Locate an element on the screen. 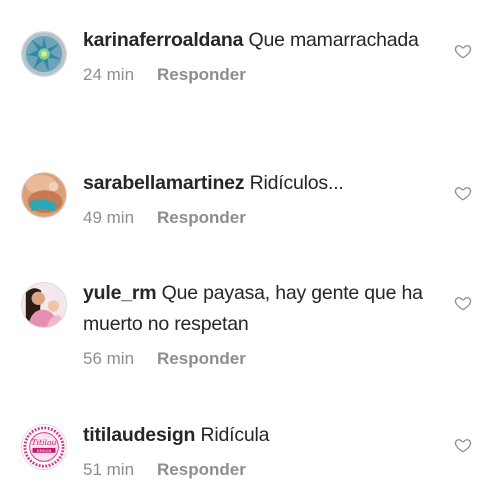 Image resolution: width=500 pixels, height=500 pixels. comment-time: 24 min is located at coordinates (109, 74).